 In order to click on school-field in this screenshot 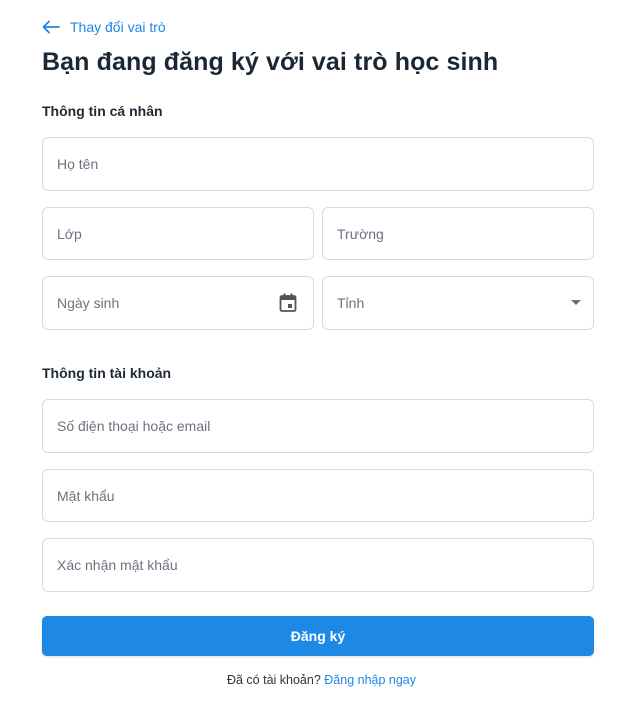, I will do `click(458, 233)`.